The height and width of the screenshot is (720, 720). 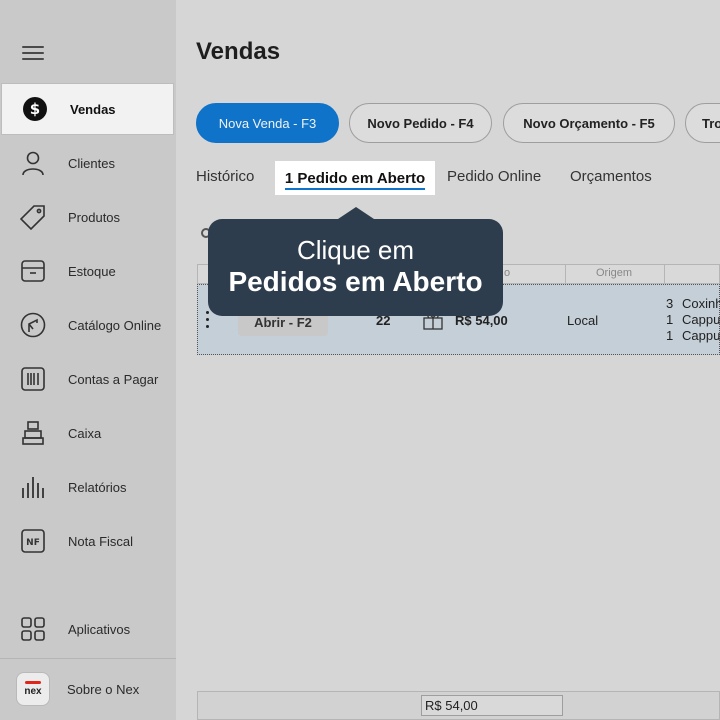 I want to click on sidebar-item-catalogo: Catálogo Online, so click(x=88, y=325).